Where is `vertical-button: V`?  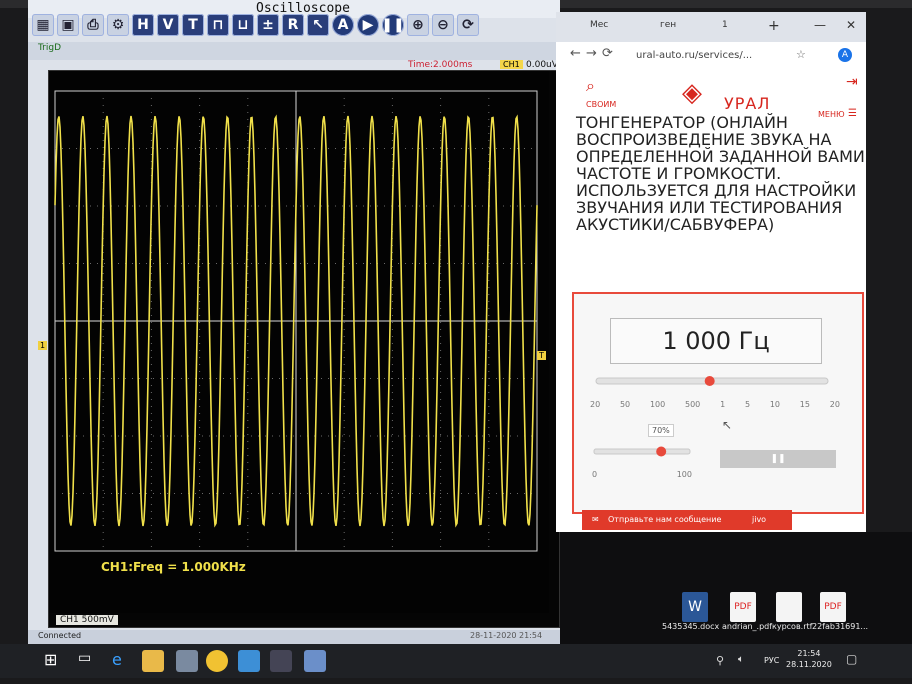
vertical-button: V is located at coordinates (168, 25).